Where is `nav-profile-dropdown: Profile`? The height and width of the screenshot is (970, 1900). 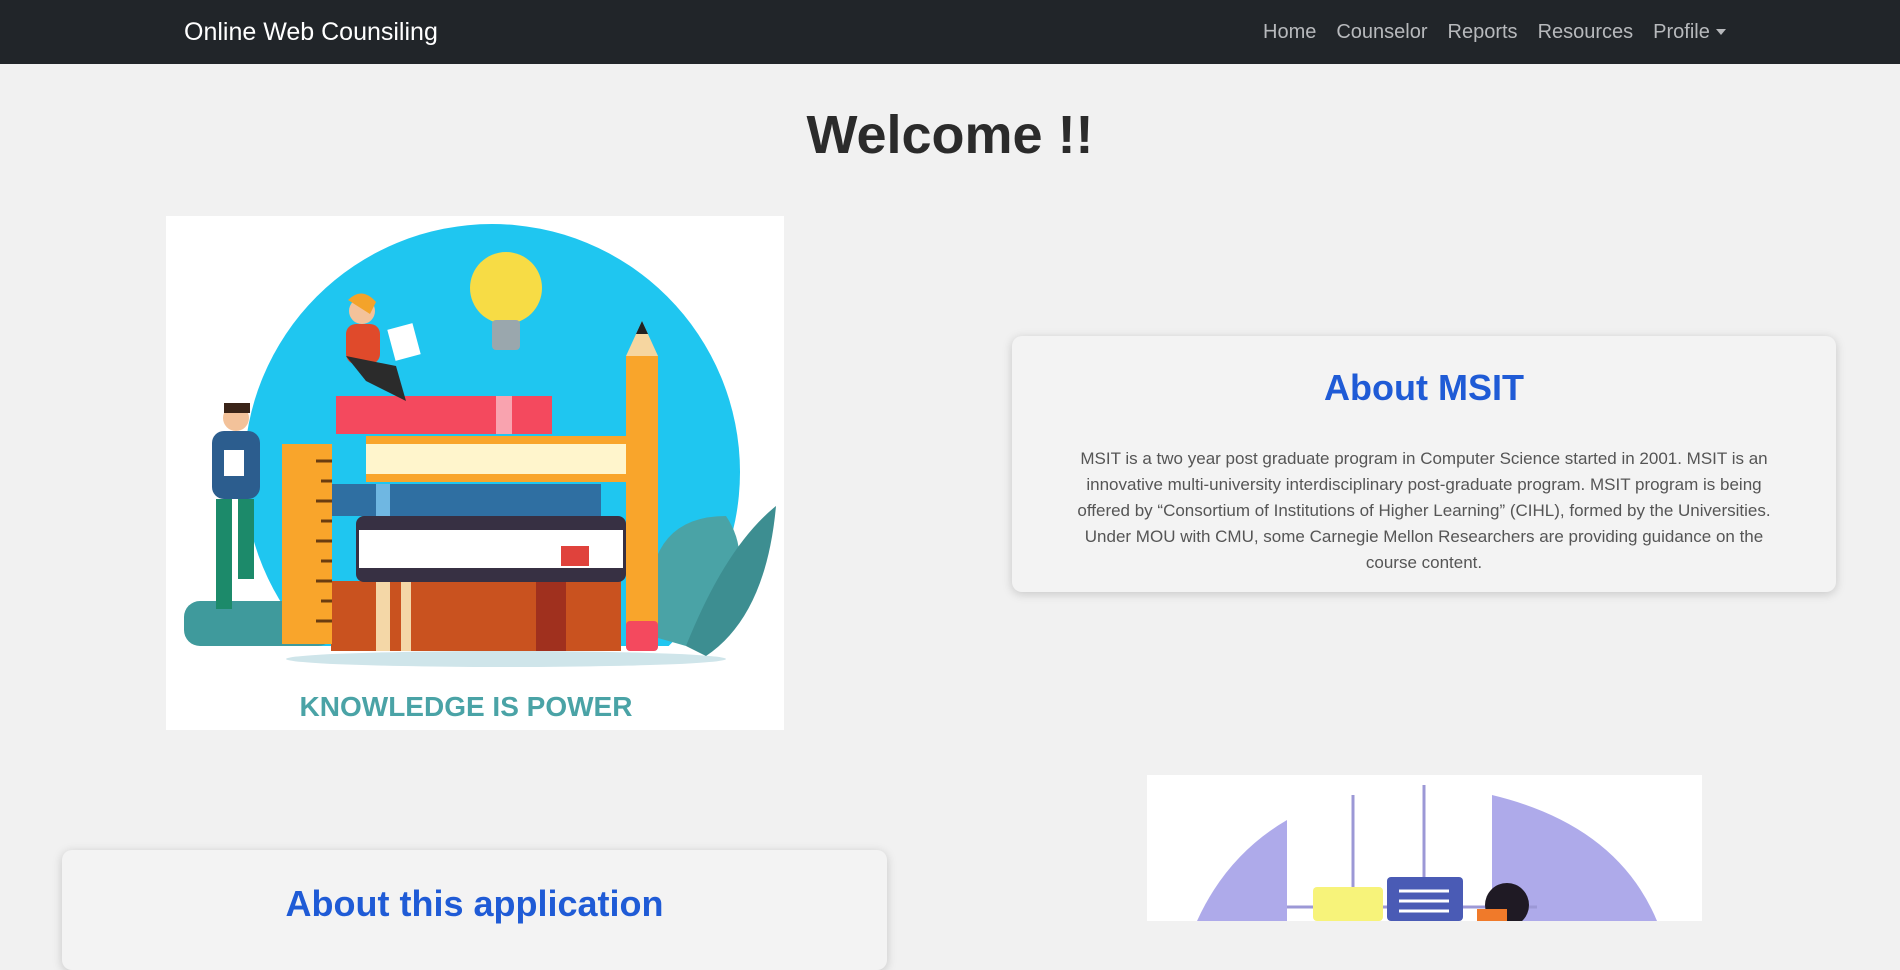 nav-profile-dropdown: Profile is located at coordinates (1689, 32).